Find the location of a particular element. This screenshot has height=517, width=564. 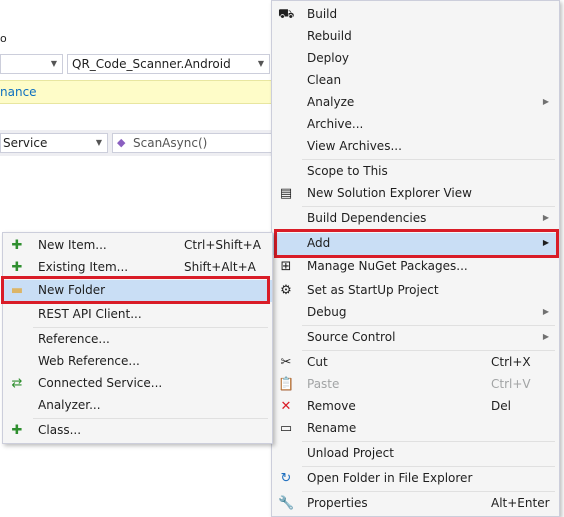

info-bar: nance is located at coordinates (136, 92).